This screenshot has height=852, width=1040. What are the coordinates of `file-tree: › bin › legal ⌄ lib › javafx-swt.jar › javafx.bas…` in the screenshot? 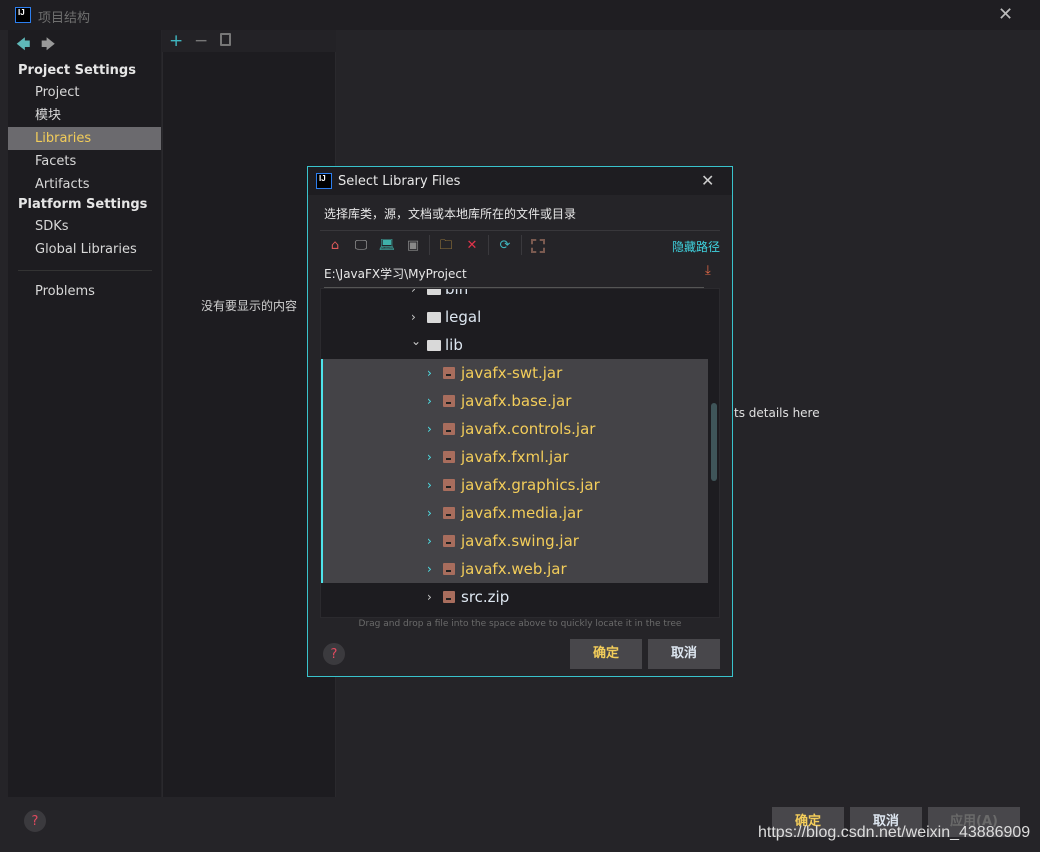 It's located at (520, 453).